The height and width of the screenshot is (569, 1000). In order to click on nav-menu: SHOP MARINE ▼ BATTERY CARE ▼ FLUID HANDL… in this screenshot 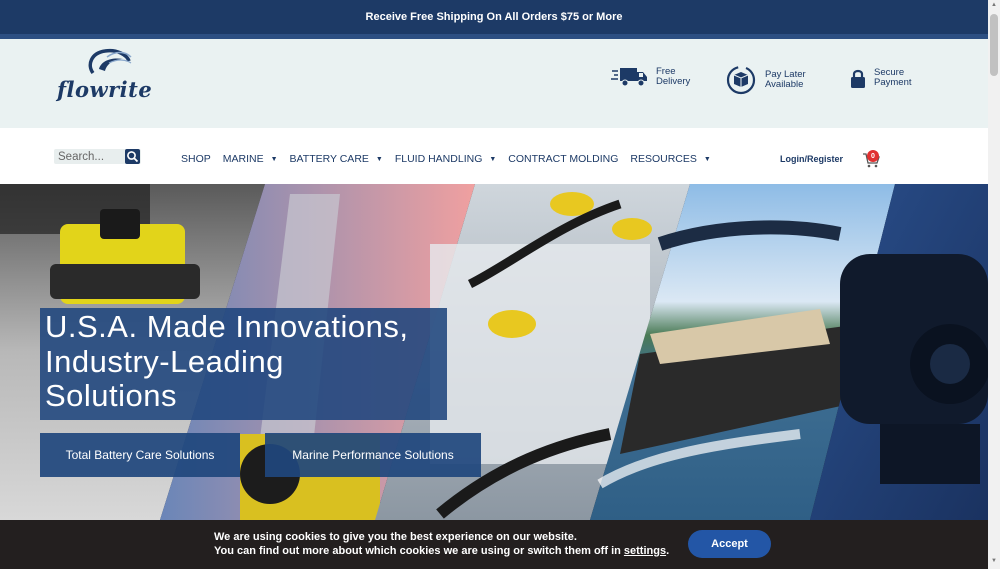, I will do `click(452, 159)`.